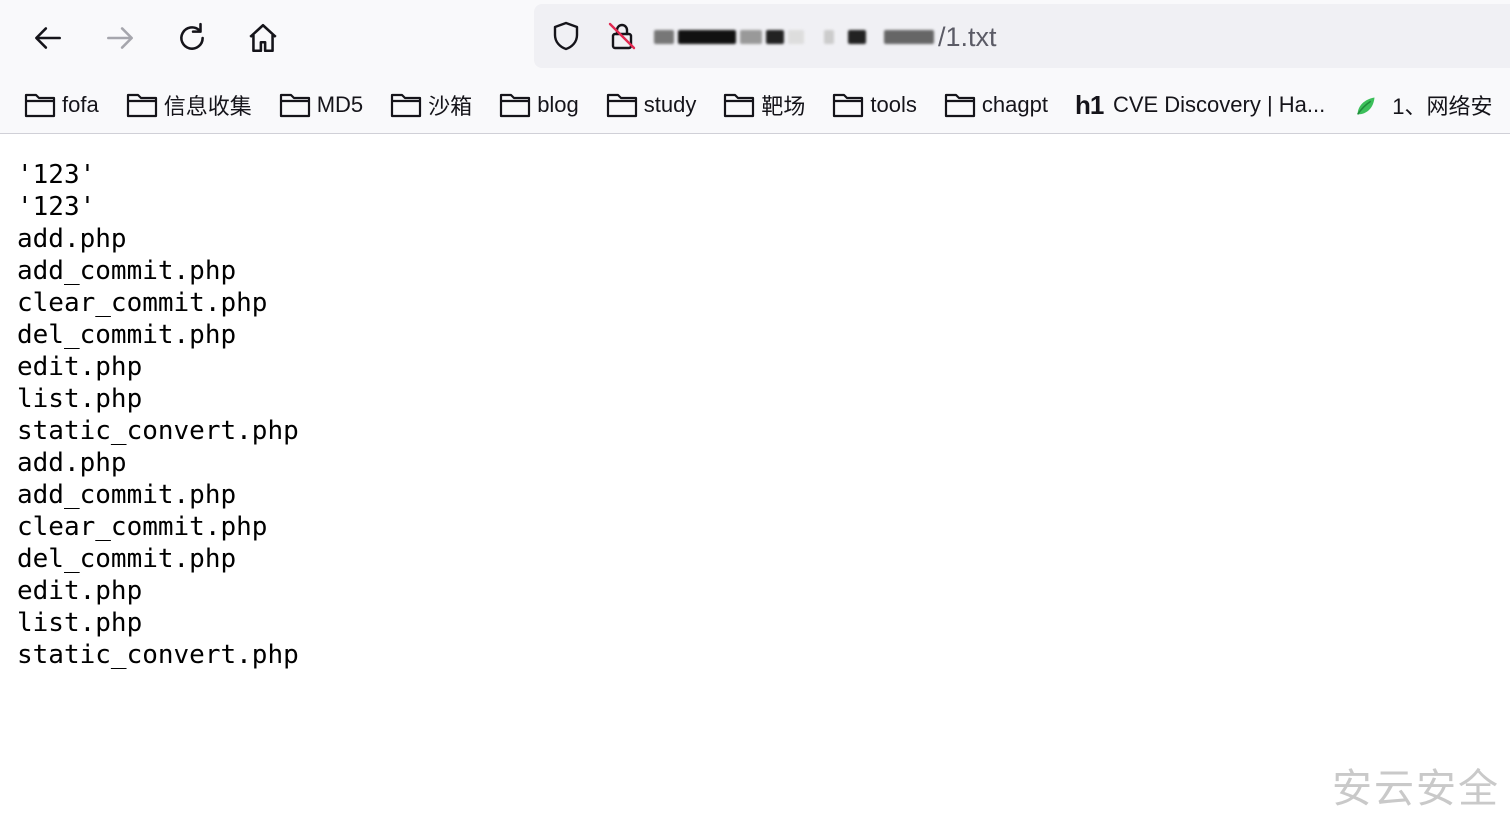  What do you see at coordinates (1014, 104) in the screenshot?
I see `bookmark-label: chagpt` at bounding box center [1014, 104].